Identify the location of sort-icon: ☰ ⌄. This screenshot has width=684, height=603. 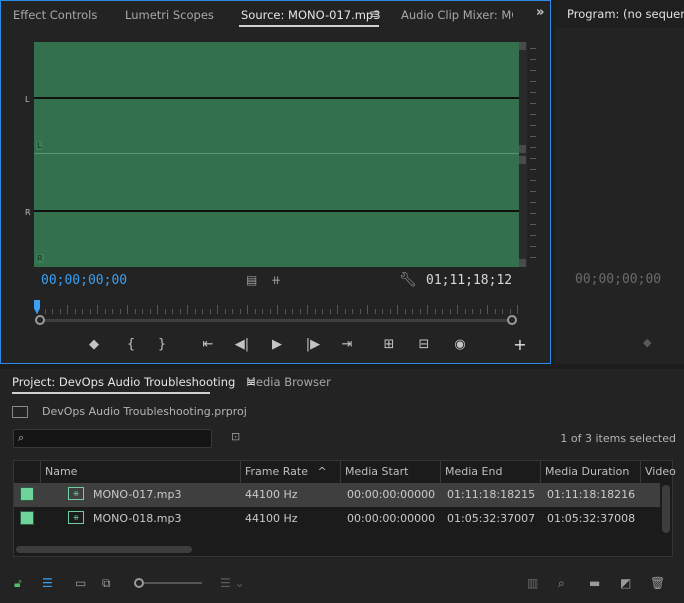
(232, 583).